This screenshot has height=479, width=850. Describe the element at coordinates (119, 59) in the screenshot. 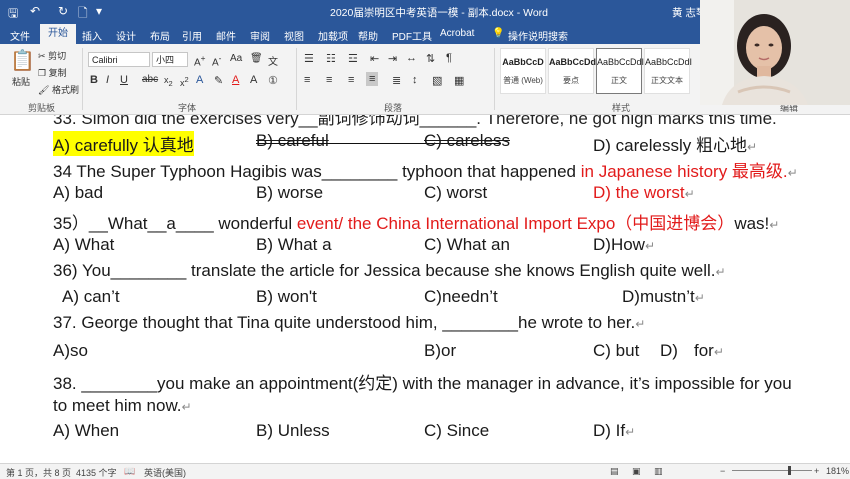

I see `font-name-box: Calibri` at that location.